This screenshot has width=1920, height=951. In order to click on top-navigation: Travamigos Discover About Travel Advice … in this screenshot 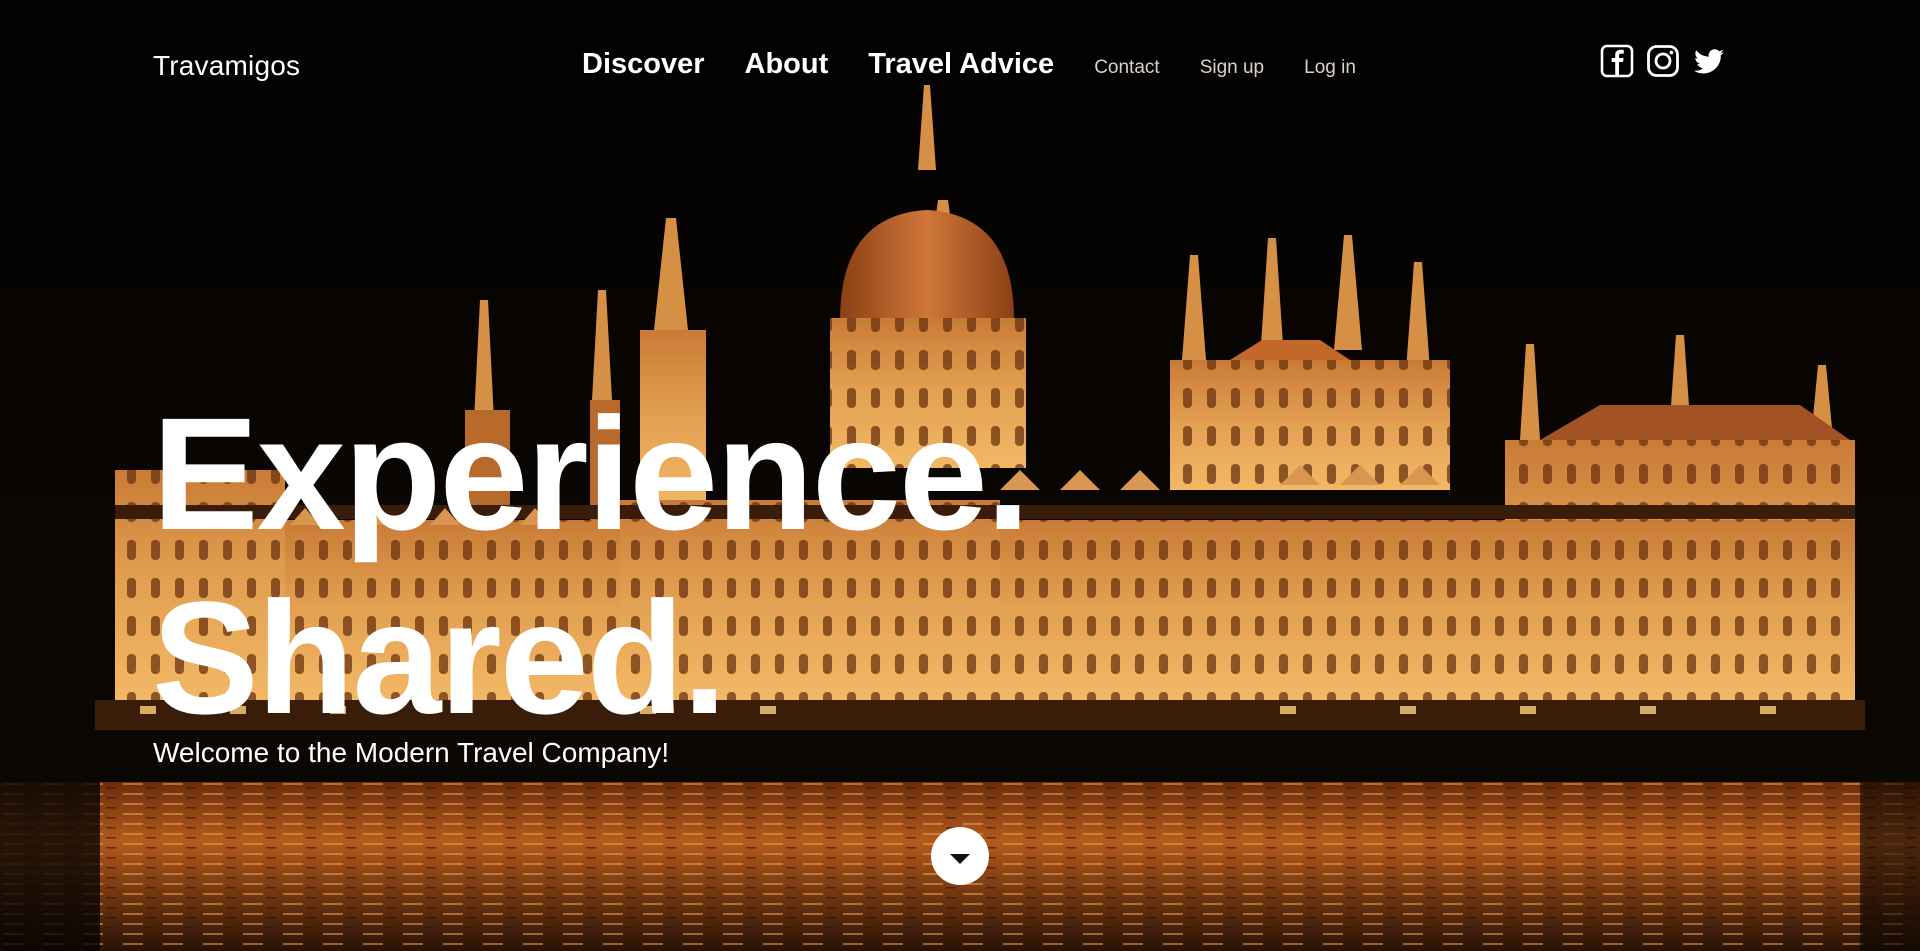, I will do `click(960, 70)`.